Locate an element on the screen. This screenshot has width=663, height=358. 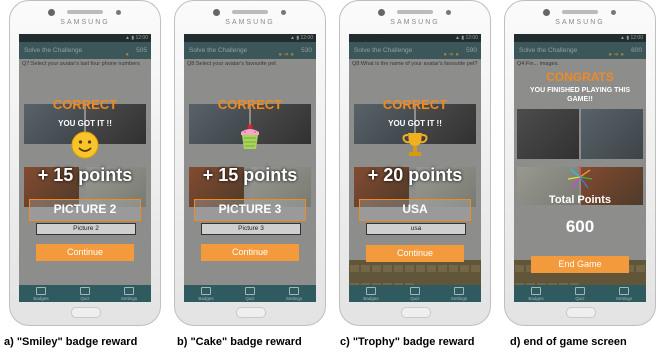
end-game-button: End Game is located at coordinates (580, 264).